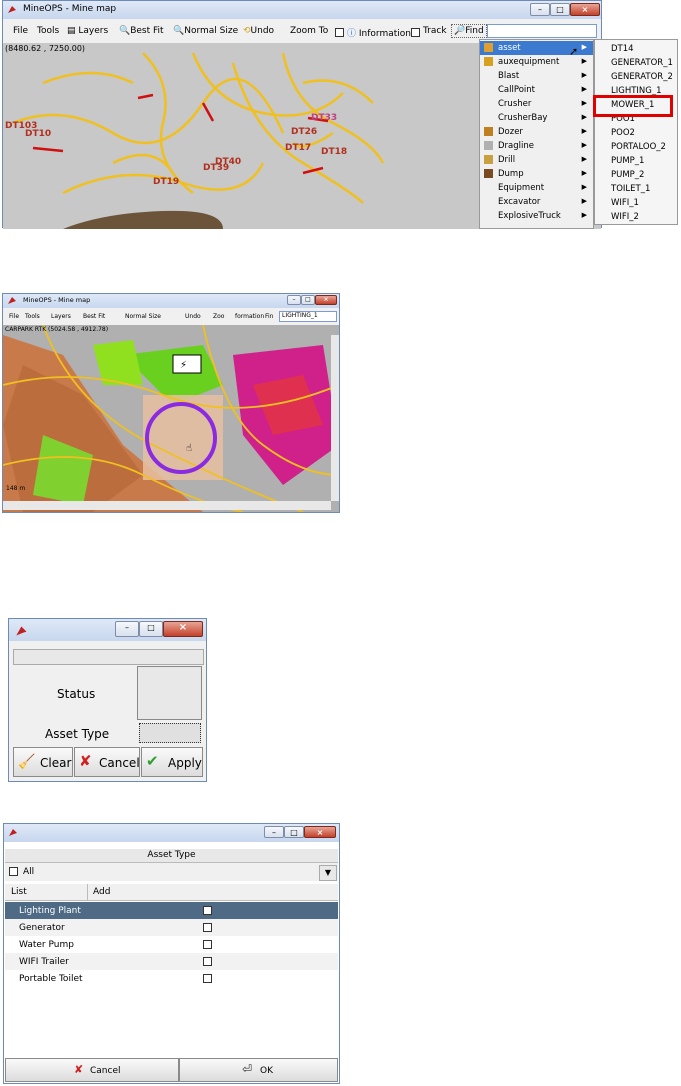 This screenshot has width=681, height=1086. Describe the element at coordinates (171, 872) in the screenshot. I see `all-row: All ▼` at that location.